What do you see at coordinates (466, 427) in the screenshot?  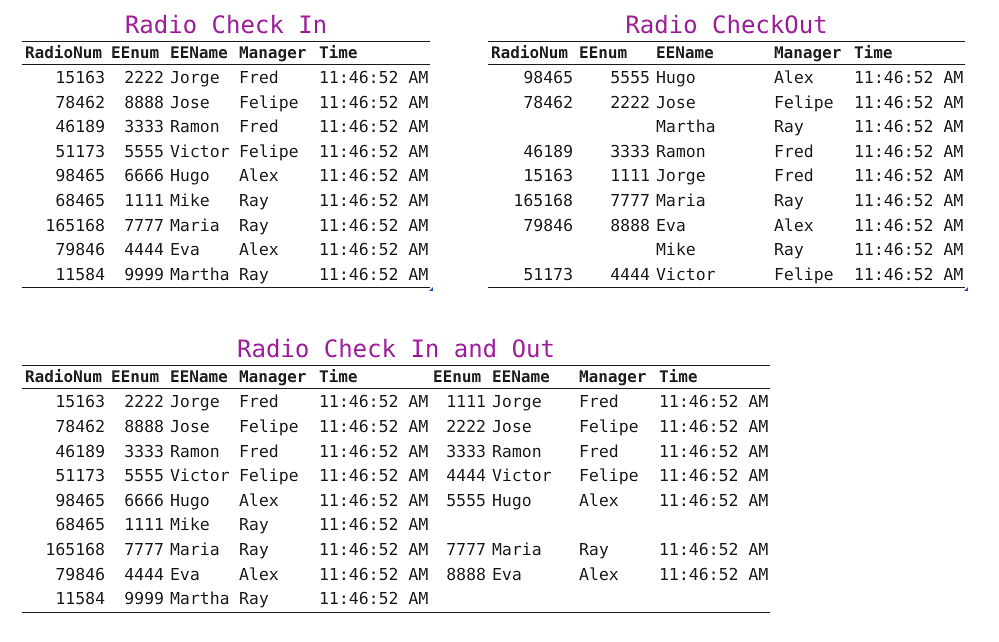 I see `table-cell-text: 2222` at bounding box center [466, 427].